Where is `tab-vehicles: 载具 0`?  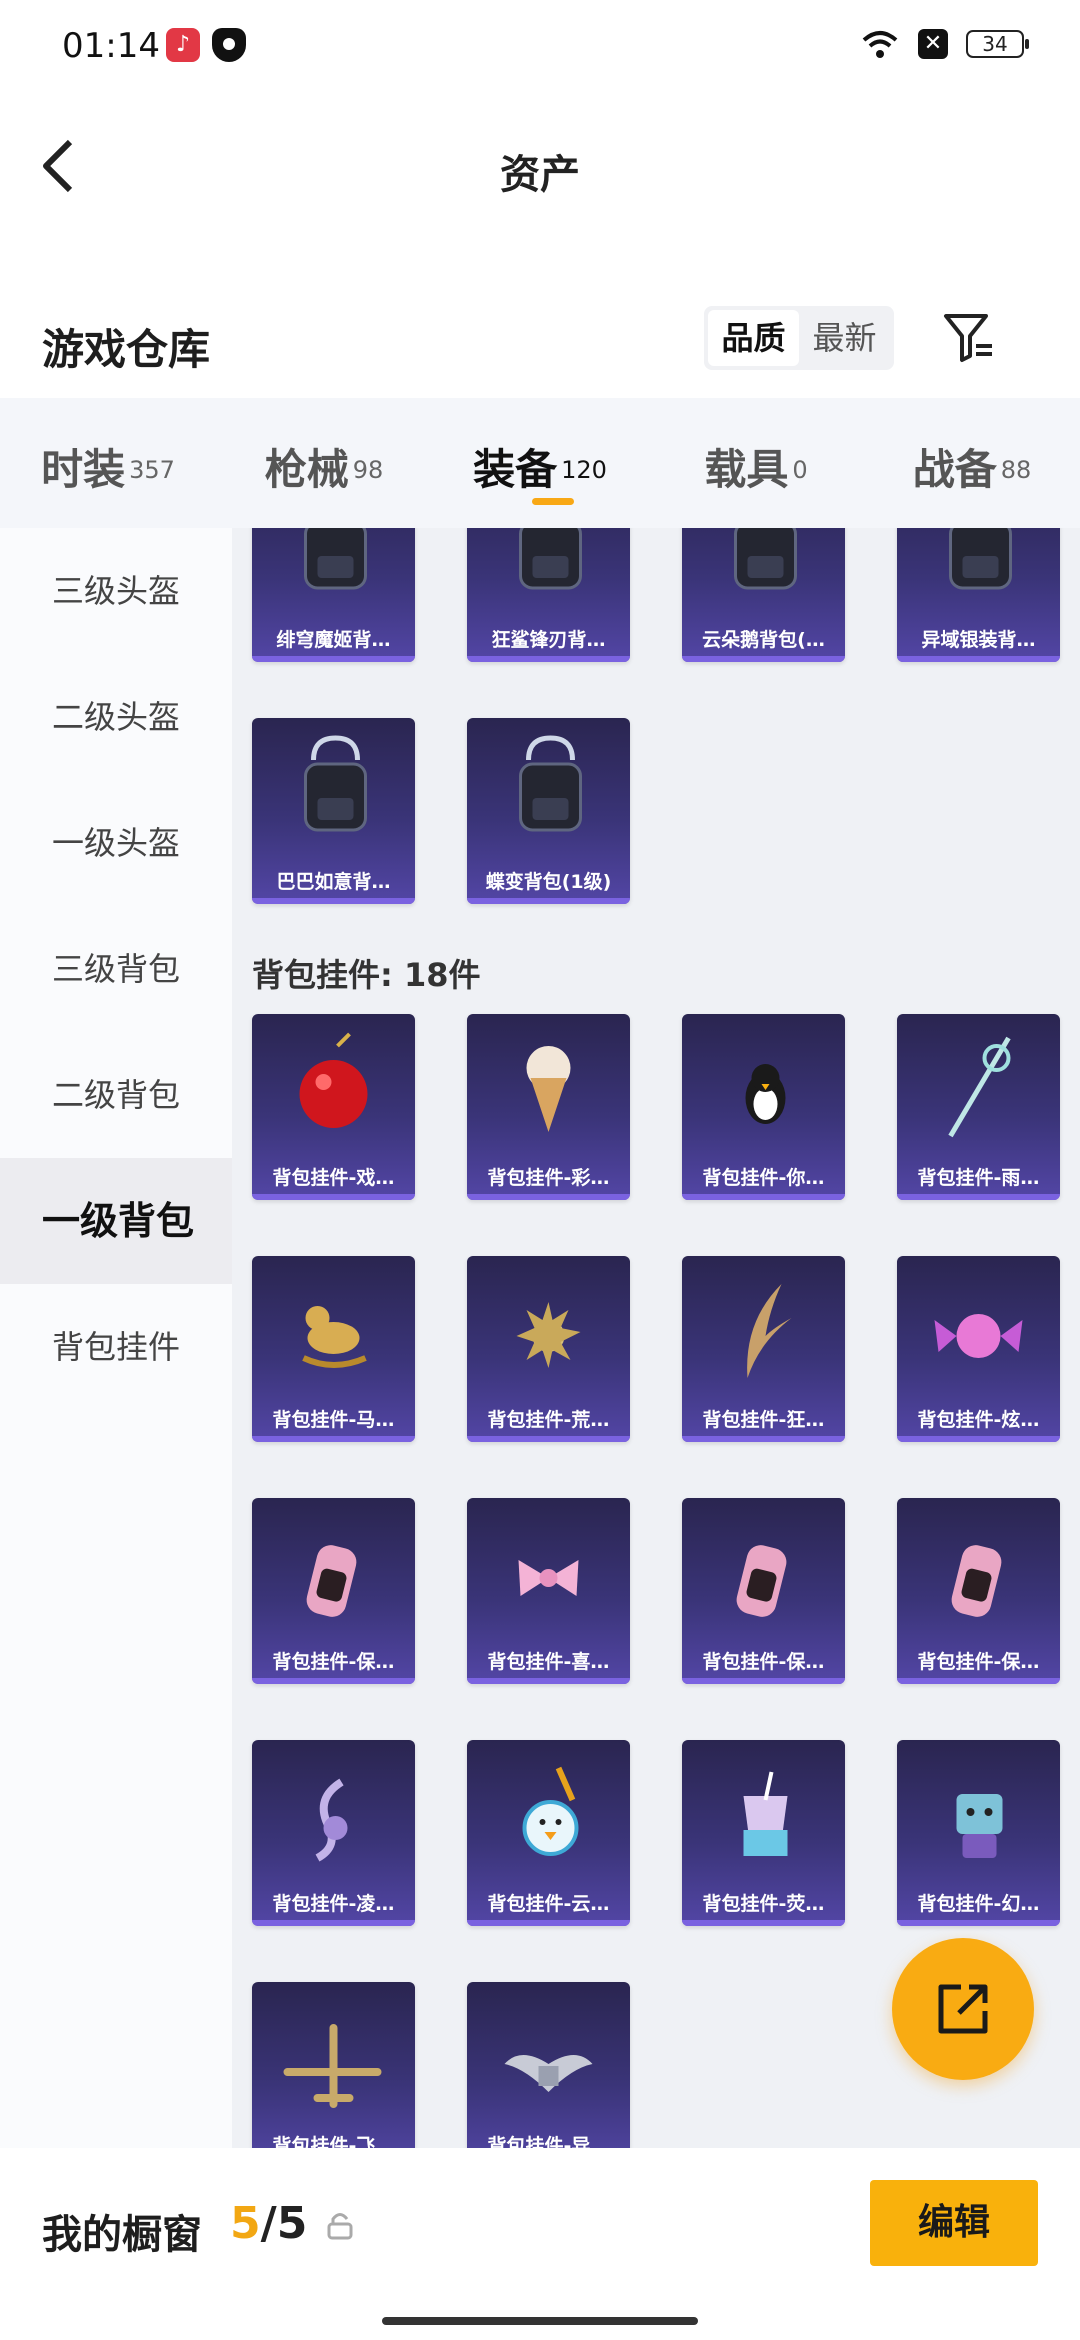
tab-vehicles: 载具 0 is located at coordinates (756, 463).